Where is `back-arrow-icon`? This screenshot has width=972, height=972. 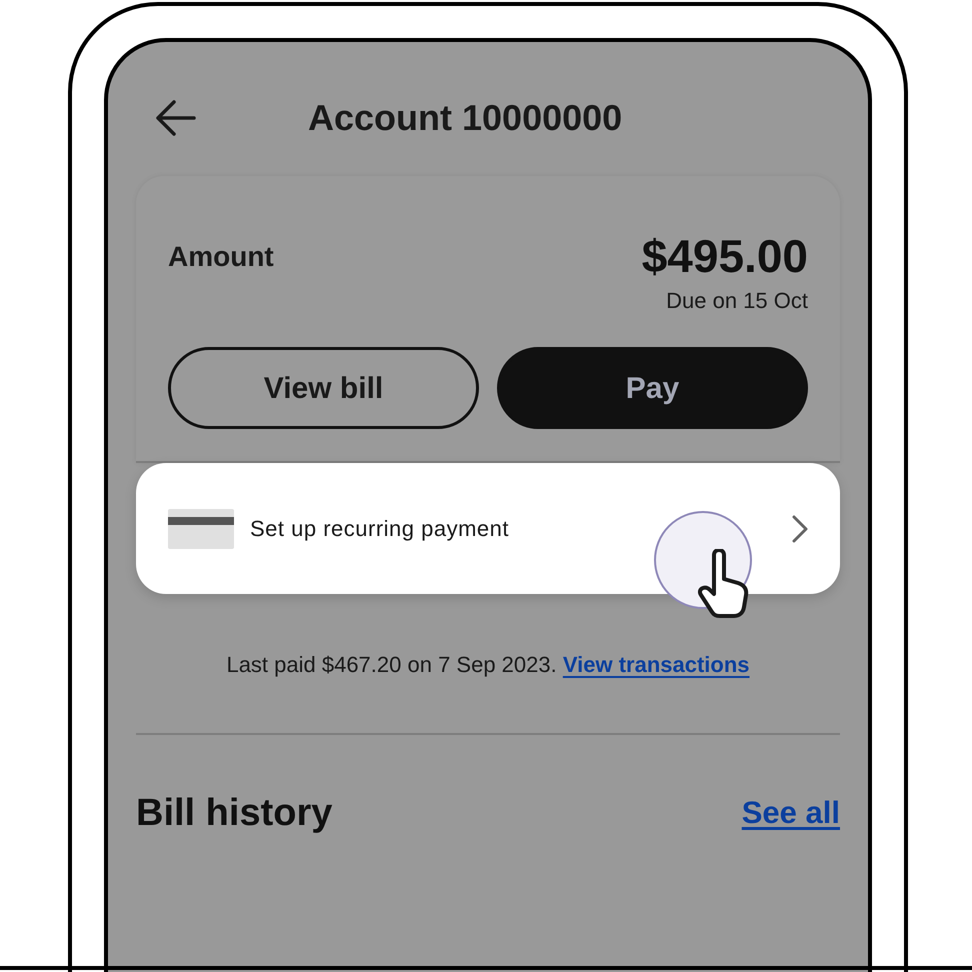 back-arrow-icon is located at coordinates (176, 118).